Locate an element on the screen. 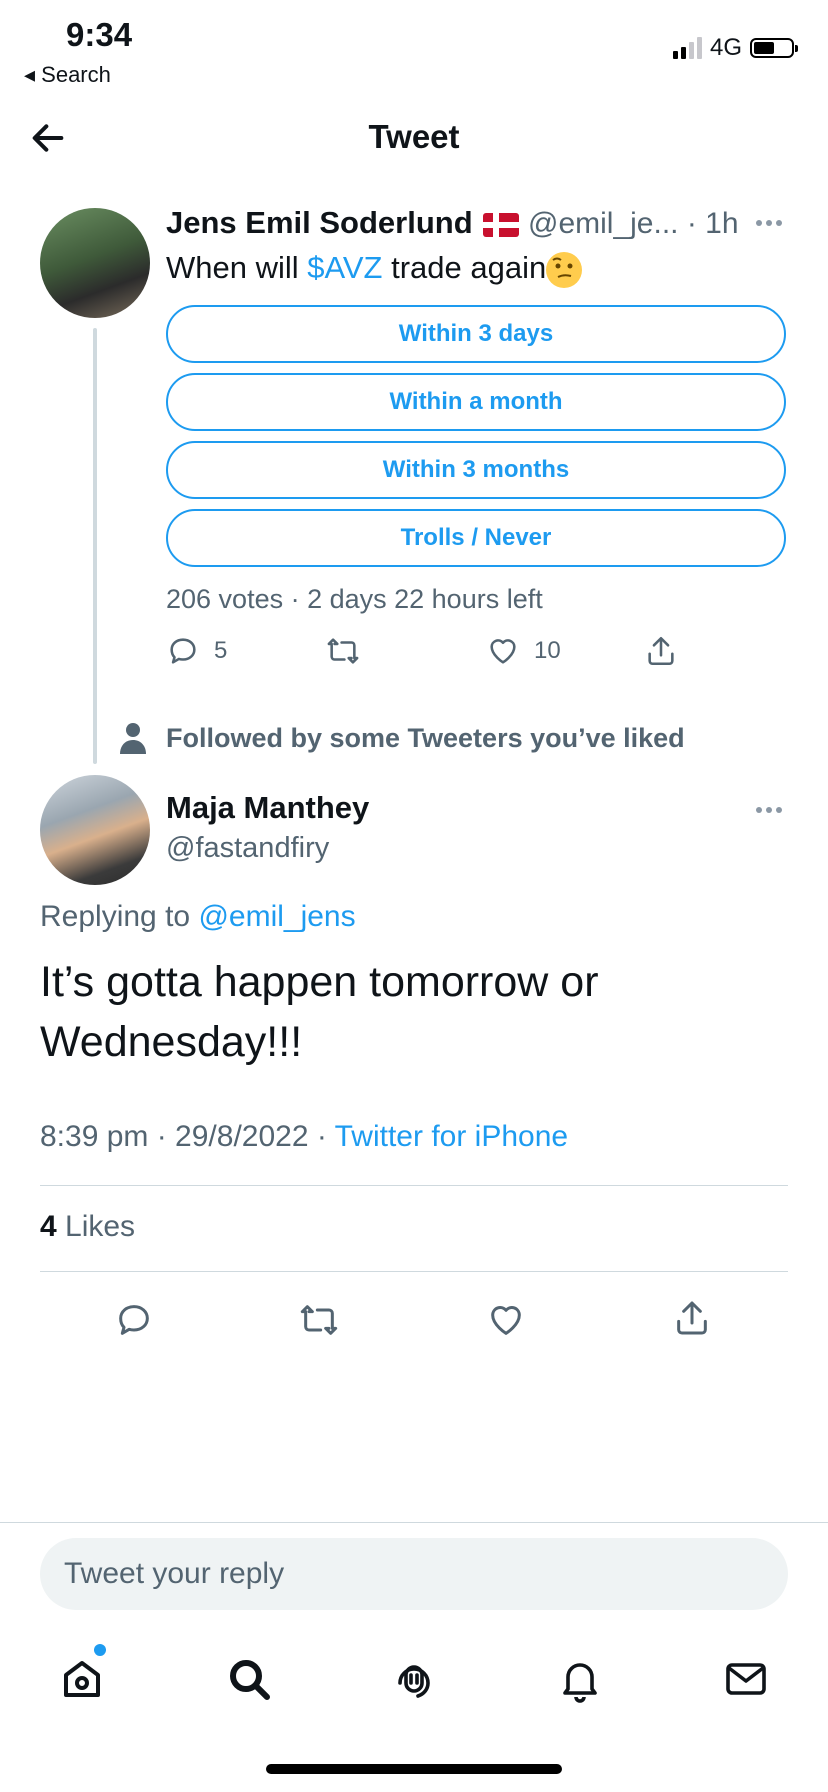  author-handle-time: @emil_je... · 1h is located at coordinates (633, 223).